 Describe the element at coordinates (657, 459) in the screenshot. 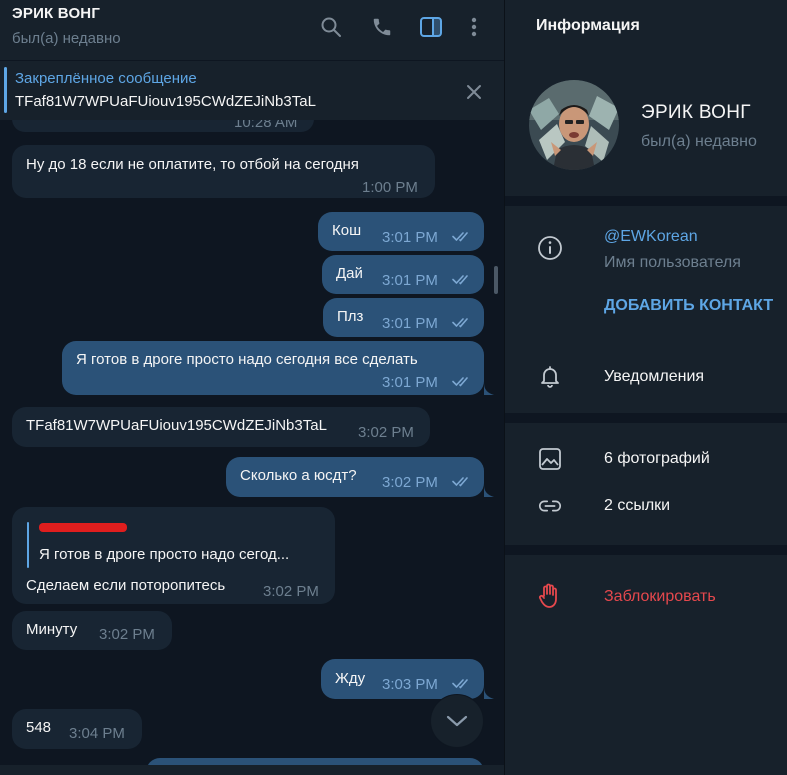

I see `photos-item: 6 фотографий` at that location.